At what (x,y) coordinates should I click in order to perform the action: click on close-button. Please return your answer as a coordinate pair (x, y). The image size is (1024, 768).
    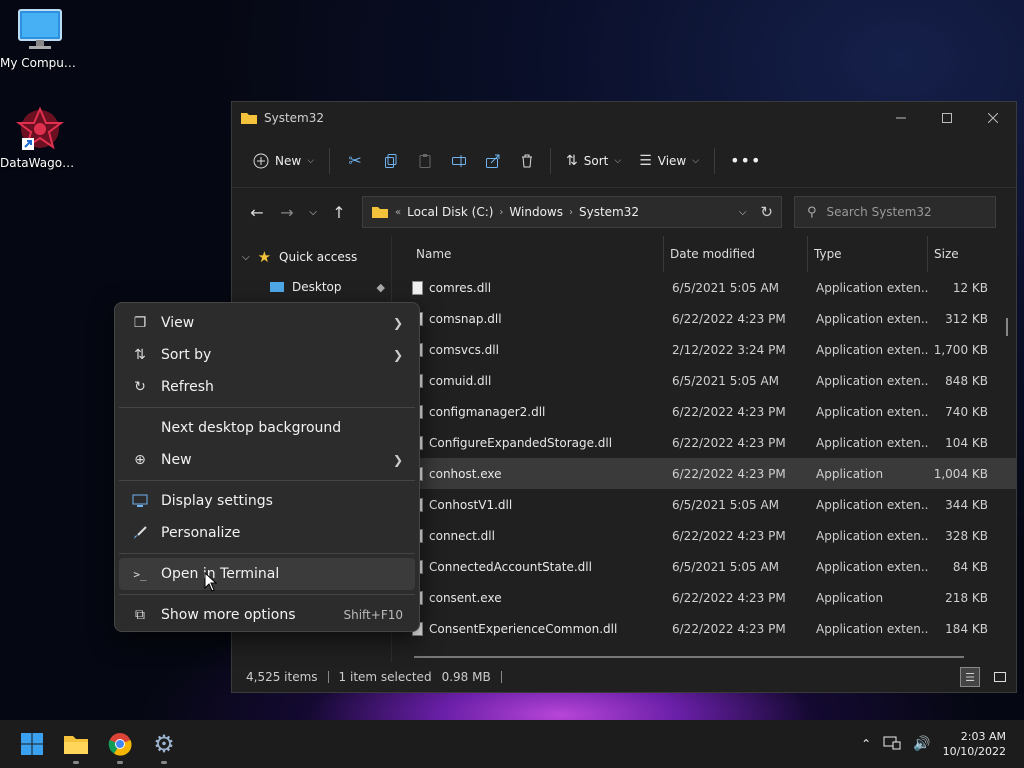
    Looking at the image, I should click on (993, 118).